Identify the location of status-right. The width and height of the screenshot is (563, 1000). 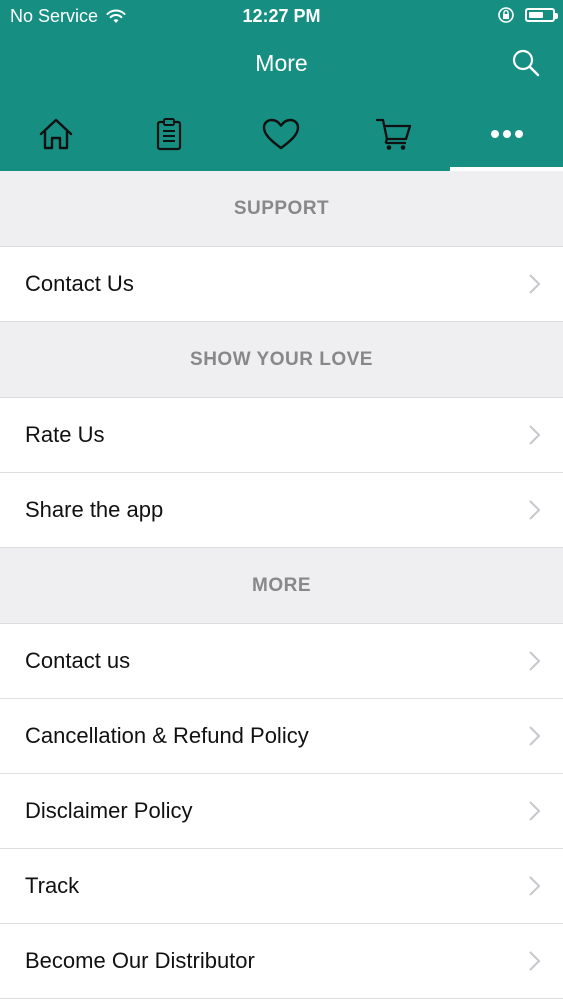
(527, 15).